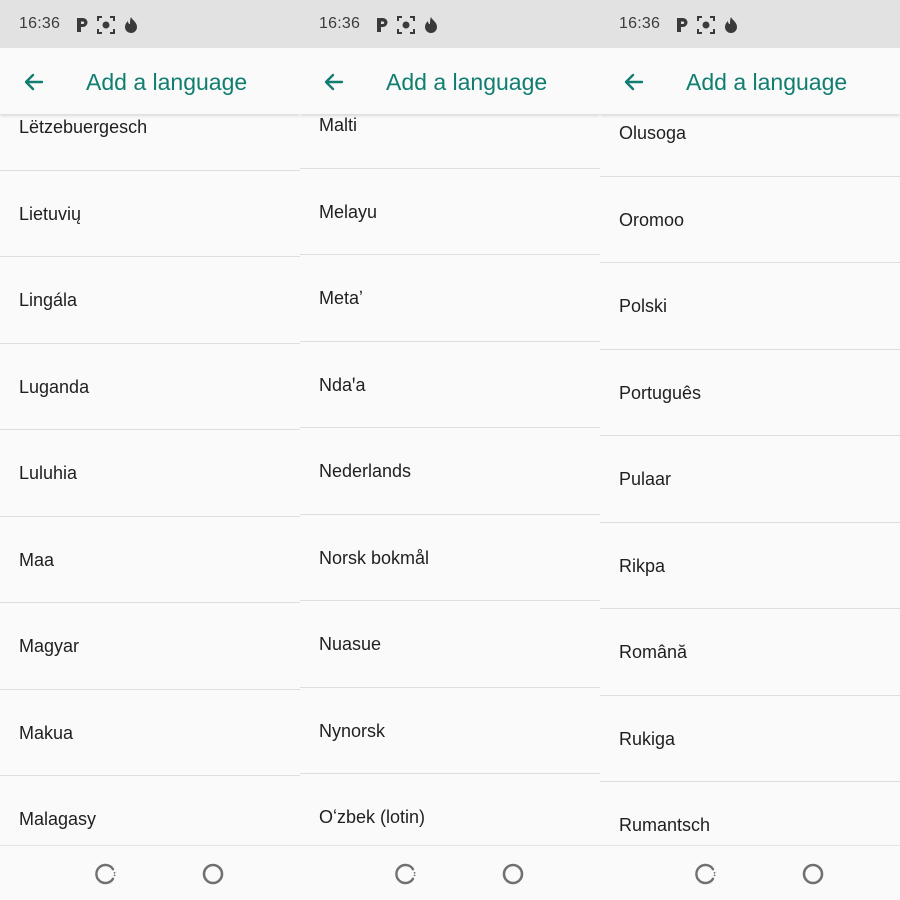  I want to click on language-list-item: Luganda, so click(150, 387).